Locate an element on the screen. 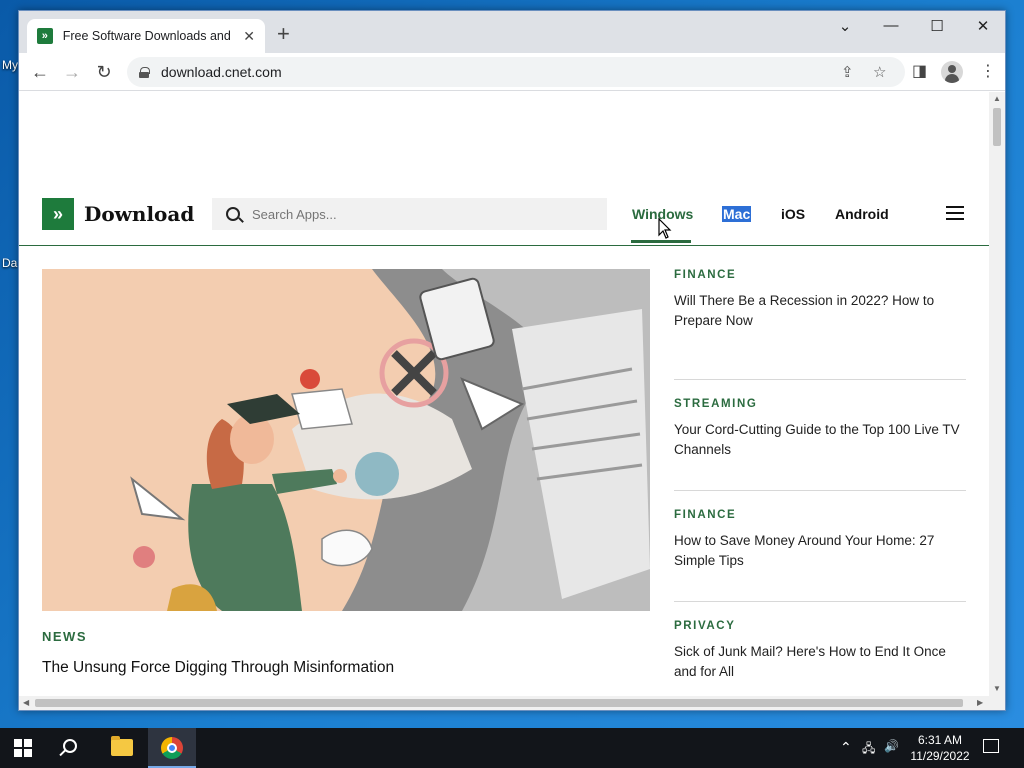 The height and width of the screenshot is (768, 1024). app-search-box is located at coordinates (409, 214).